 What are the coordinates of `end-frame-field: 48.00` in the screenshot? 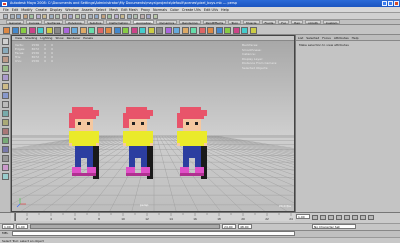 It's located at (245, 226).